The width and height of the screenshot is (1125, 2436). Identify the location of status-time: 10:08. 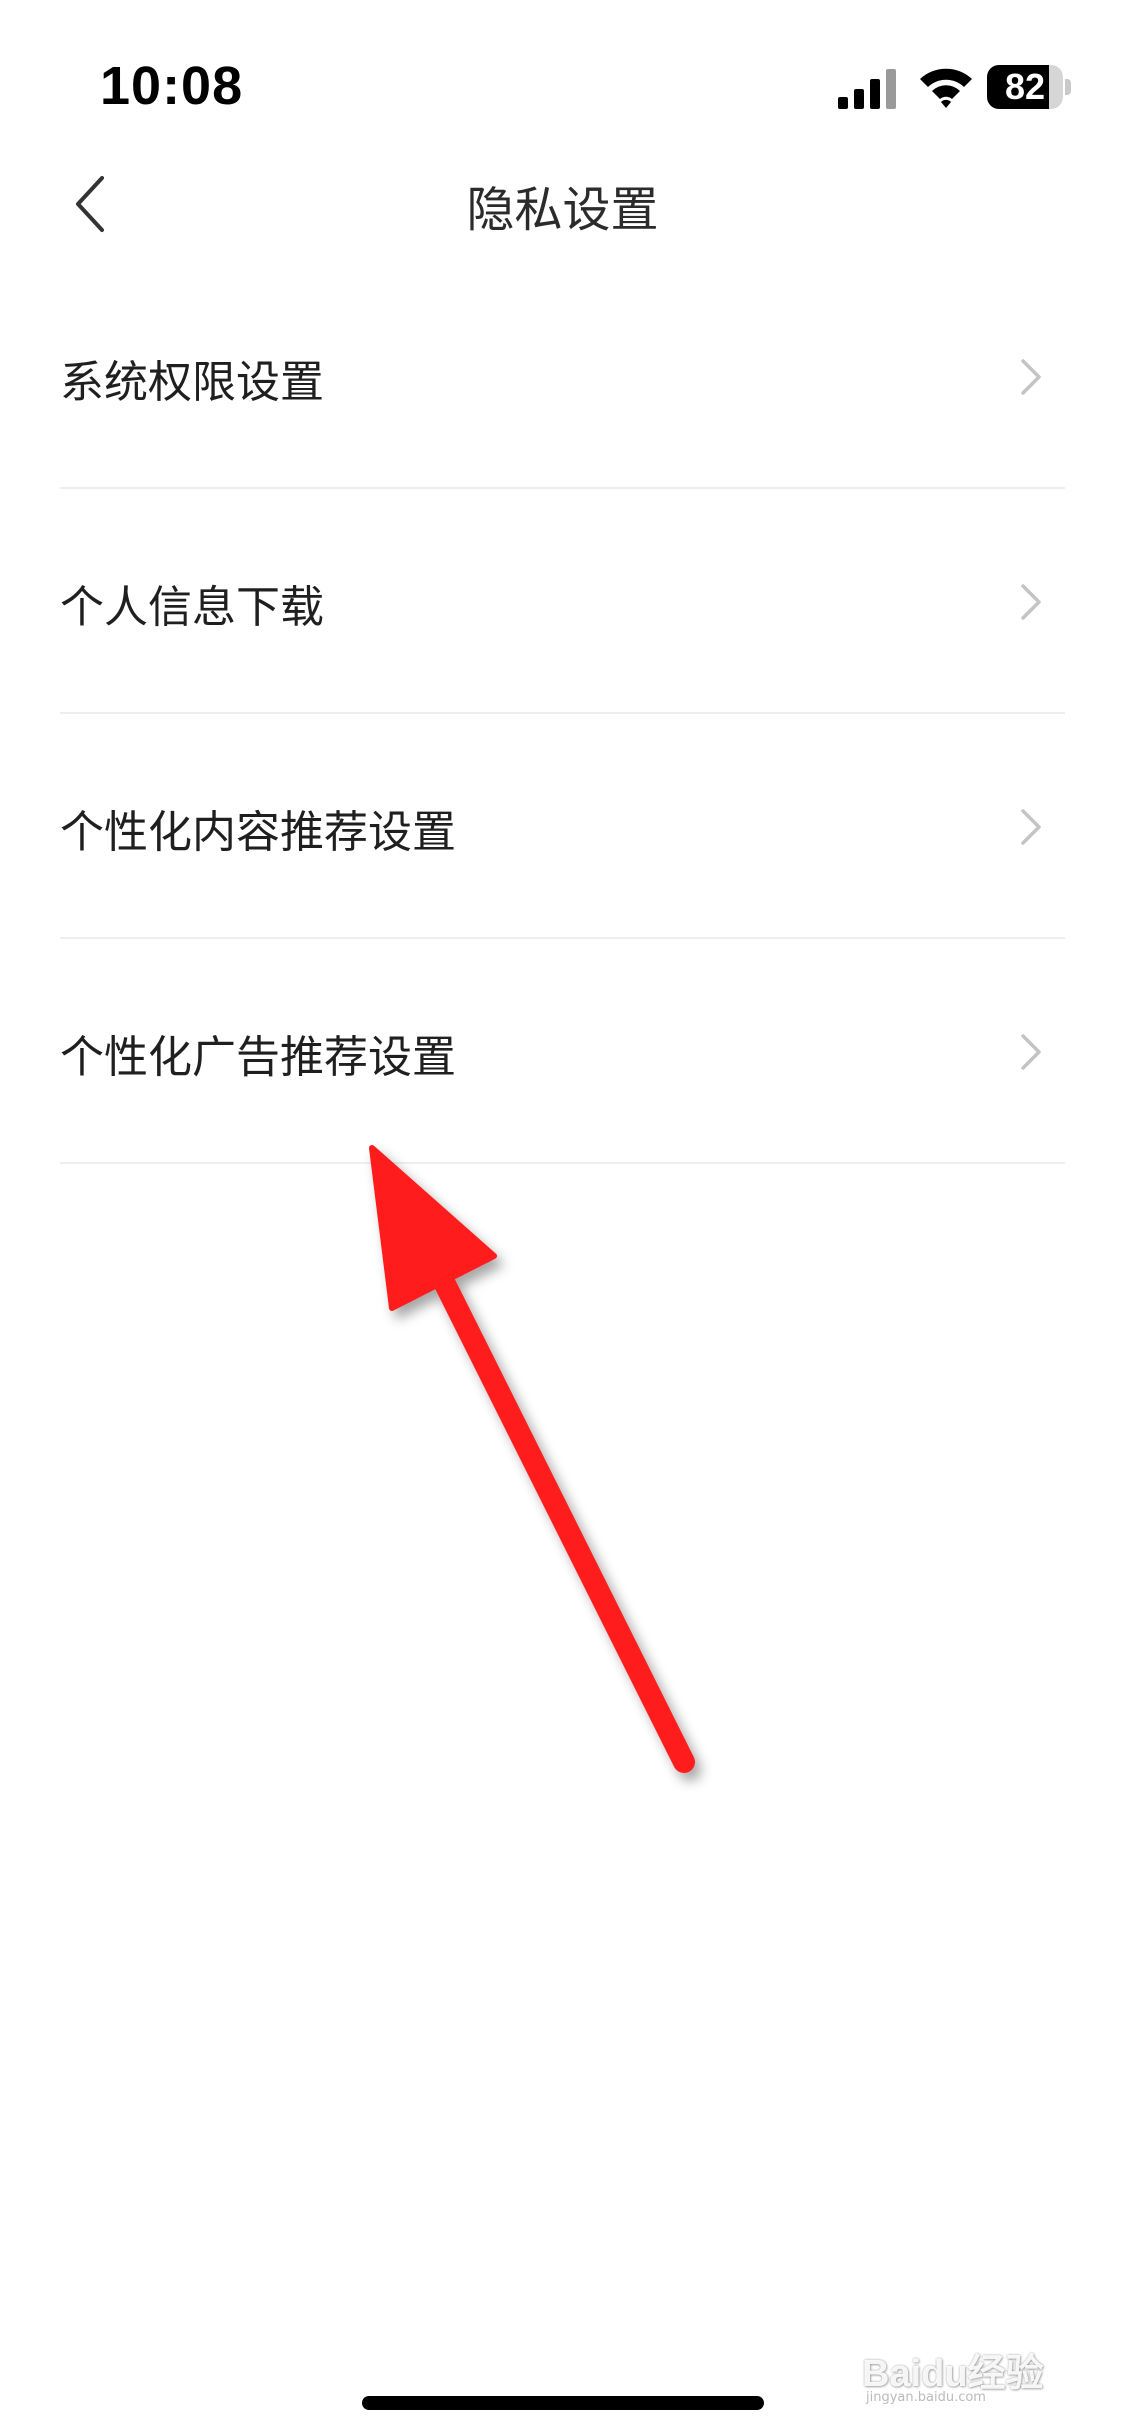
(172, 86).